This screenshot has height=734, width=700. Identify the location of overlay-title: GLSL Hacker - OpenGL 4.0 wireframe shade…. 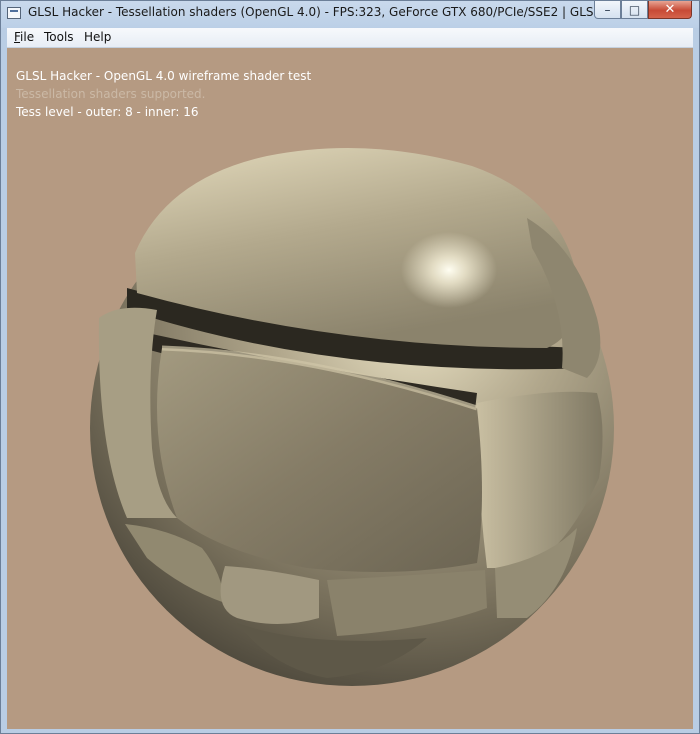
(164, 76).